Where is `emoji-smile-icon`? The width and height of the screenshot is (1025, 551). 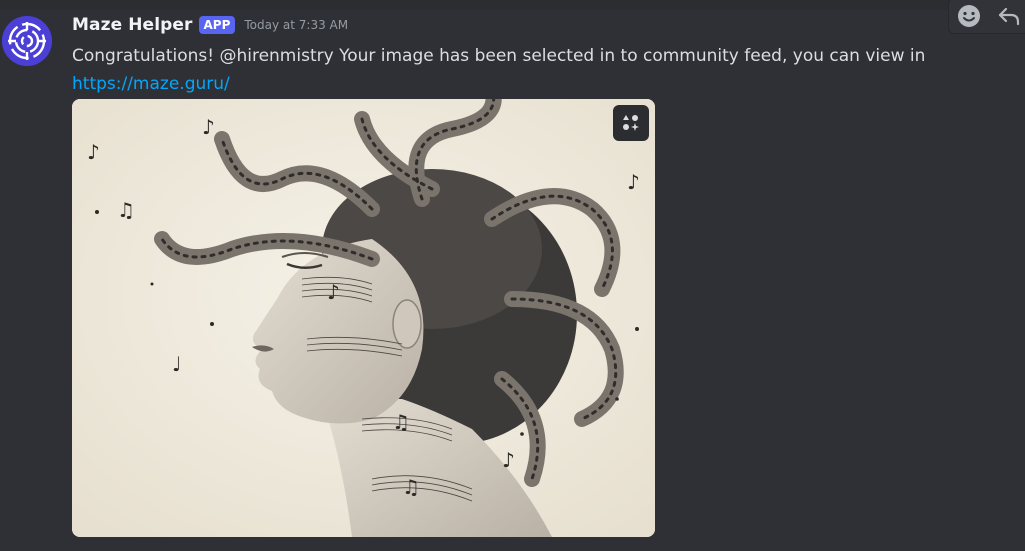 emoji-smile-icon is located at coordinates (969, 16).